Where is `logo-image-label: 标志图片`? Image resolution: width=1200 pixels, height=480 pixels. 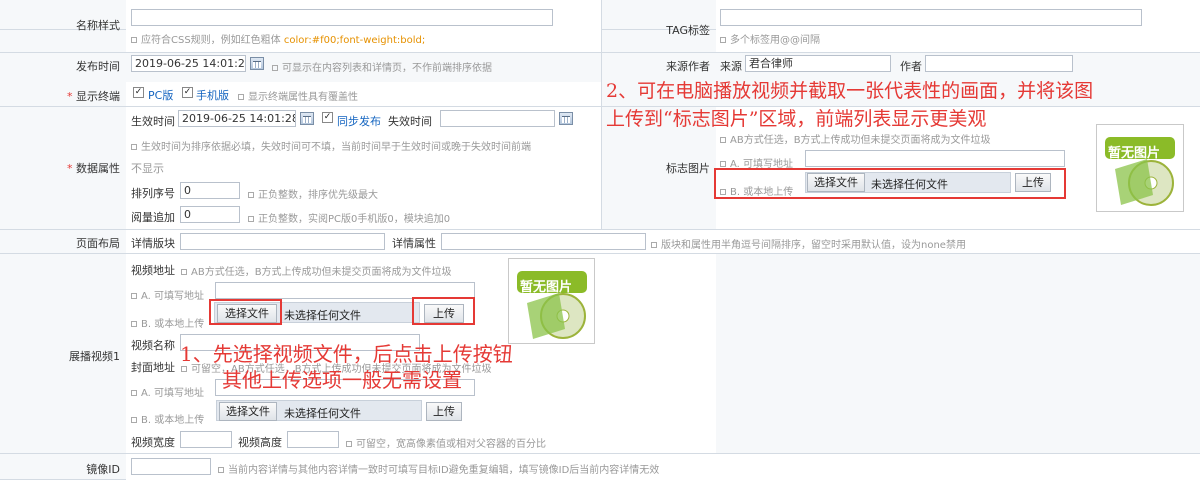 logo-image-label: 标志图片 is located at coordinates (688, 168).